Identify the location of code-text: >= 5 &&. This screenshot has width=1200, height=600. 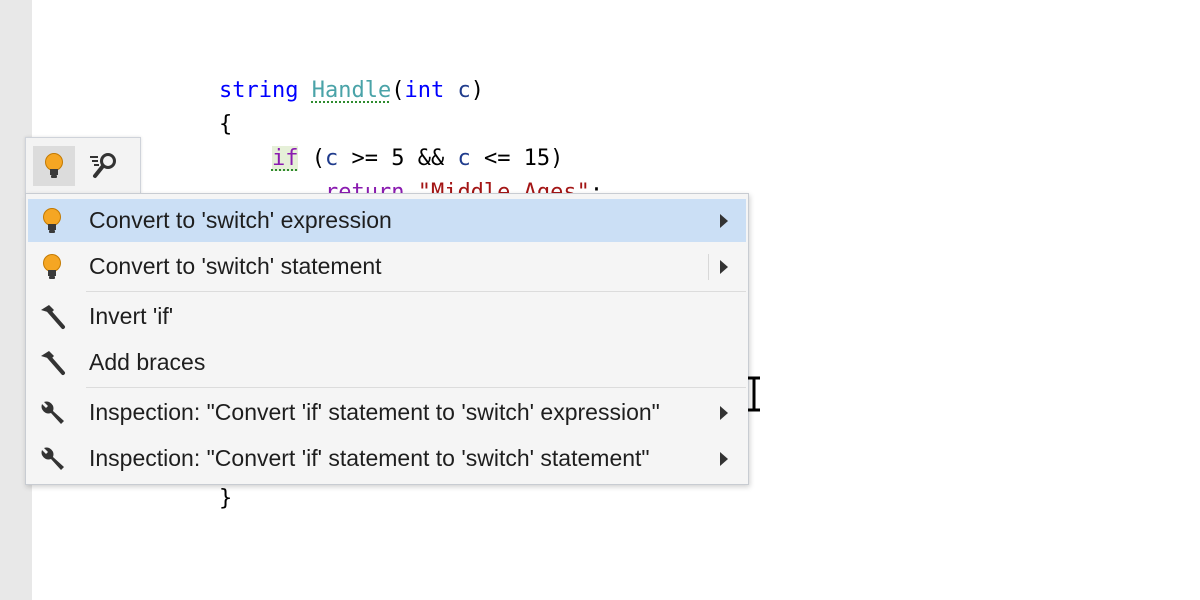
(398, 158).